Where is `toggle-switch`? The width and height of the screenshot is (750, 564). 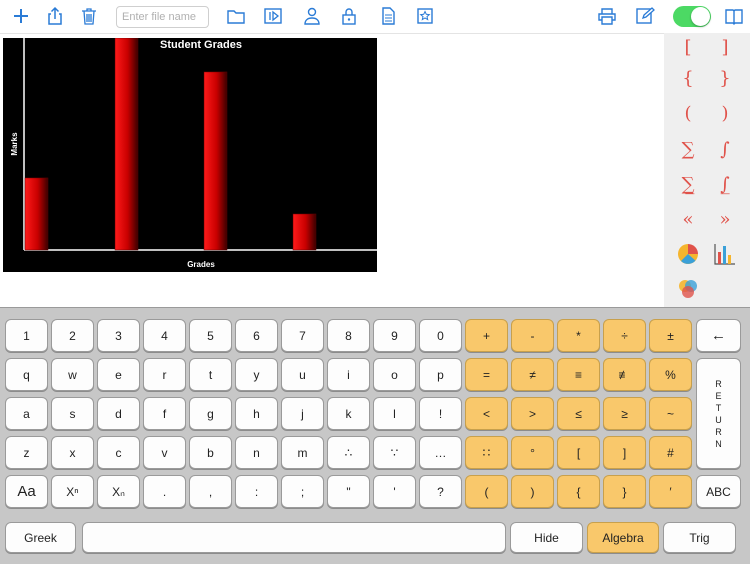 toggle-switch is located at coordinates (692, 16).